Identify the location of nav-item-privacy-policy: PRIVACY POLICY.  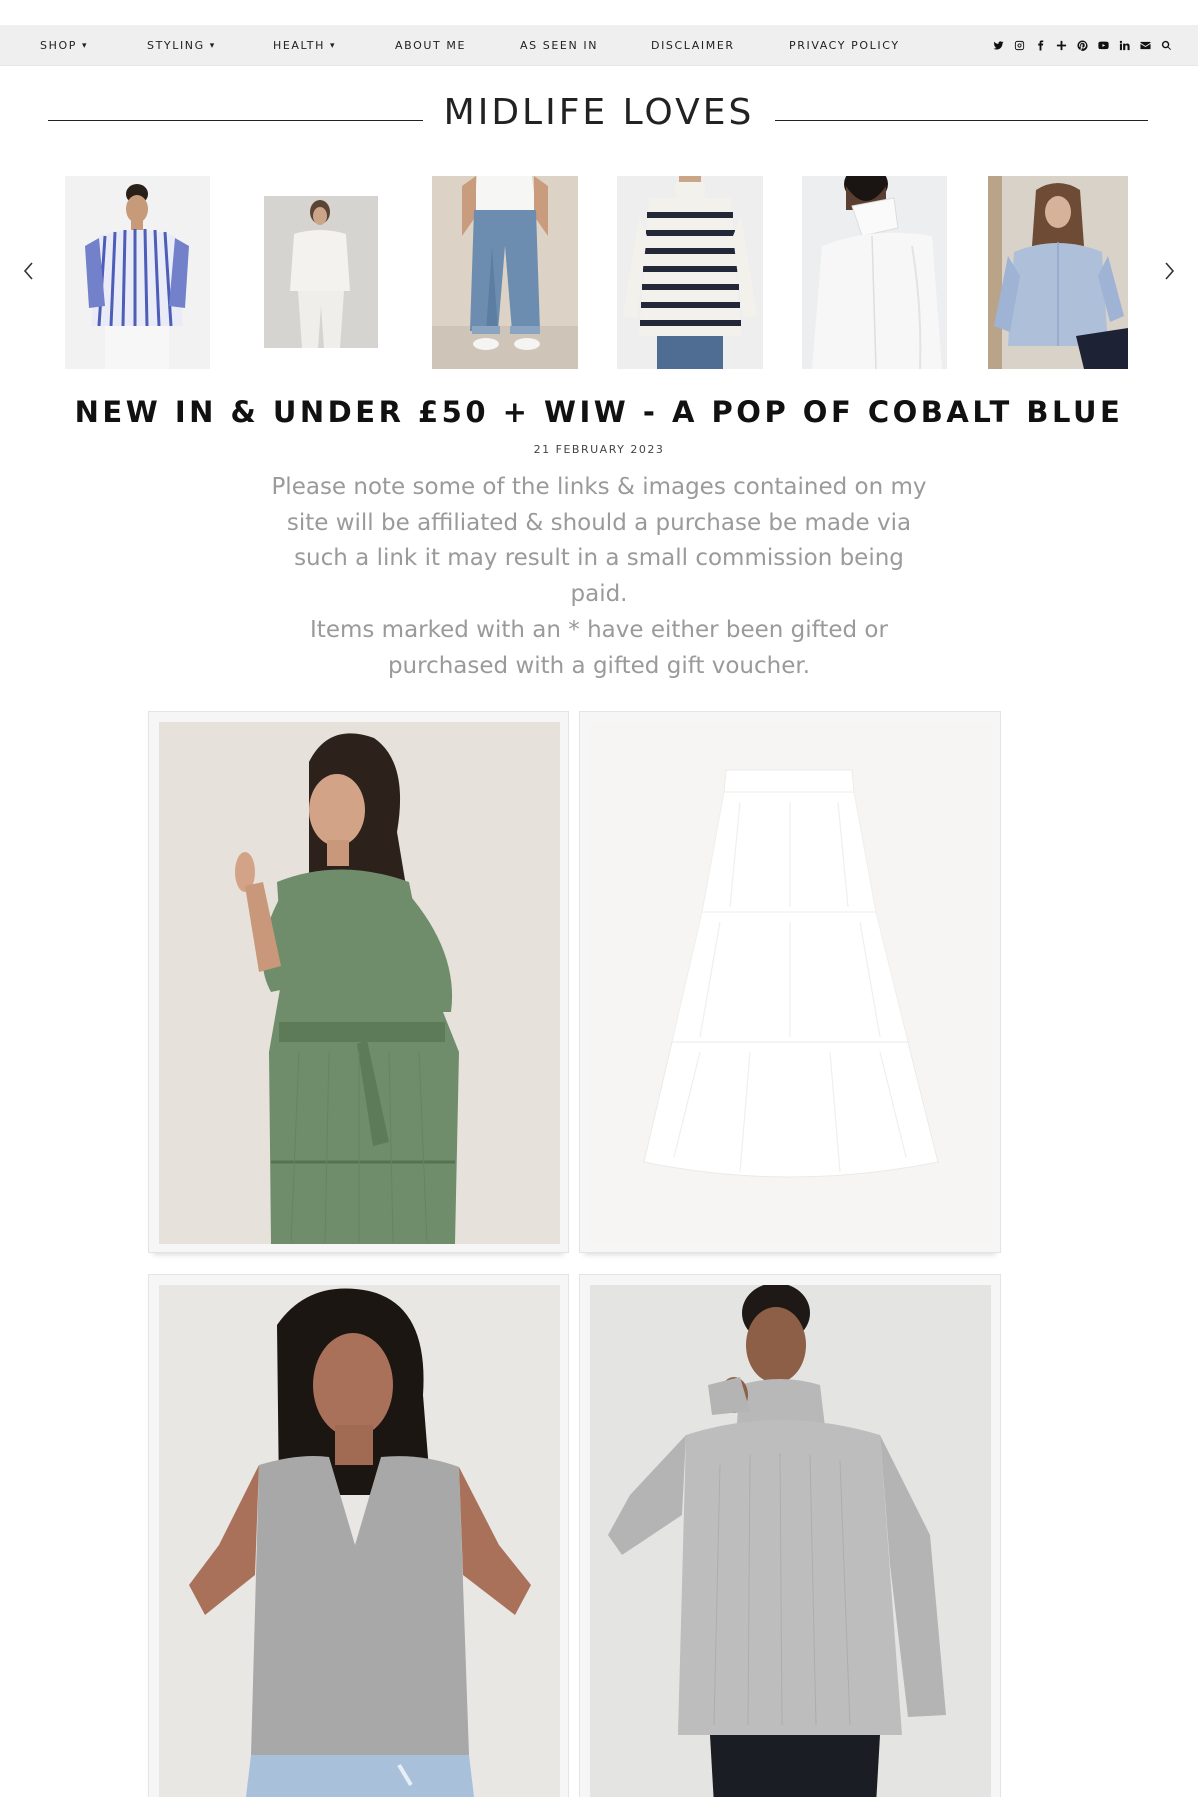
(844, 45).